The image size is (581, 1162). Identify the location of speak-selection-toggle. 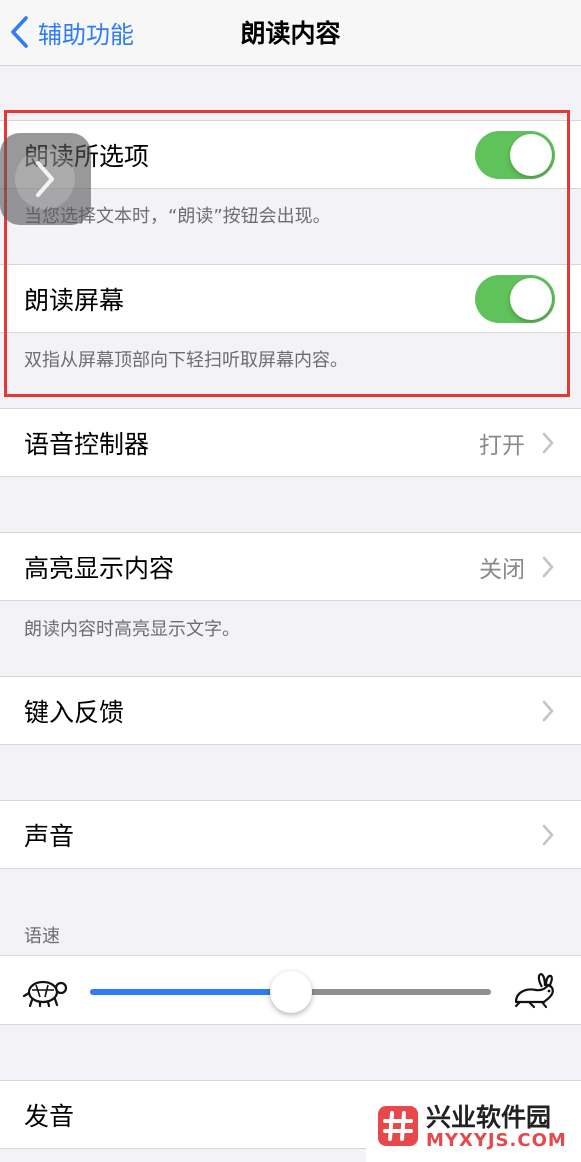
(515, 154).